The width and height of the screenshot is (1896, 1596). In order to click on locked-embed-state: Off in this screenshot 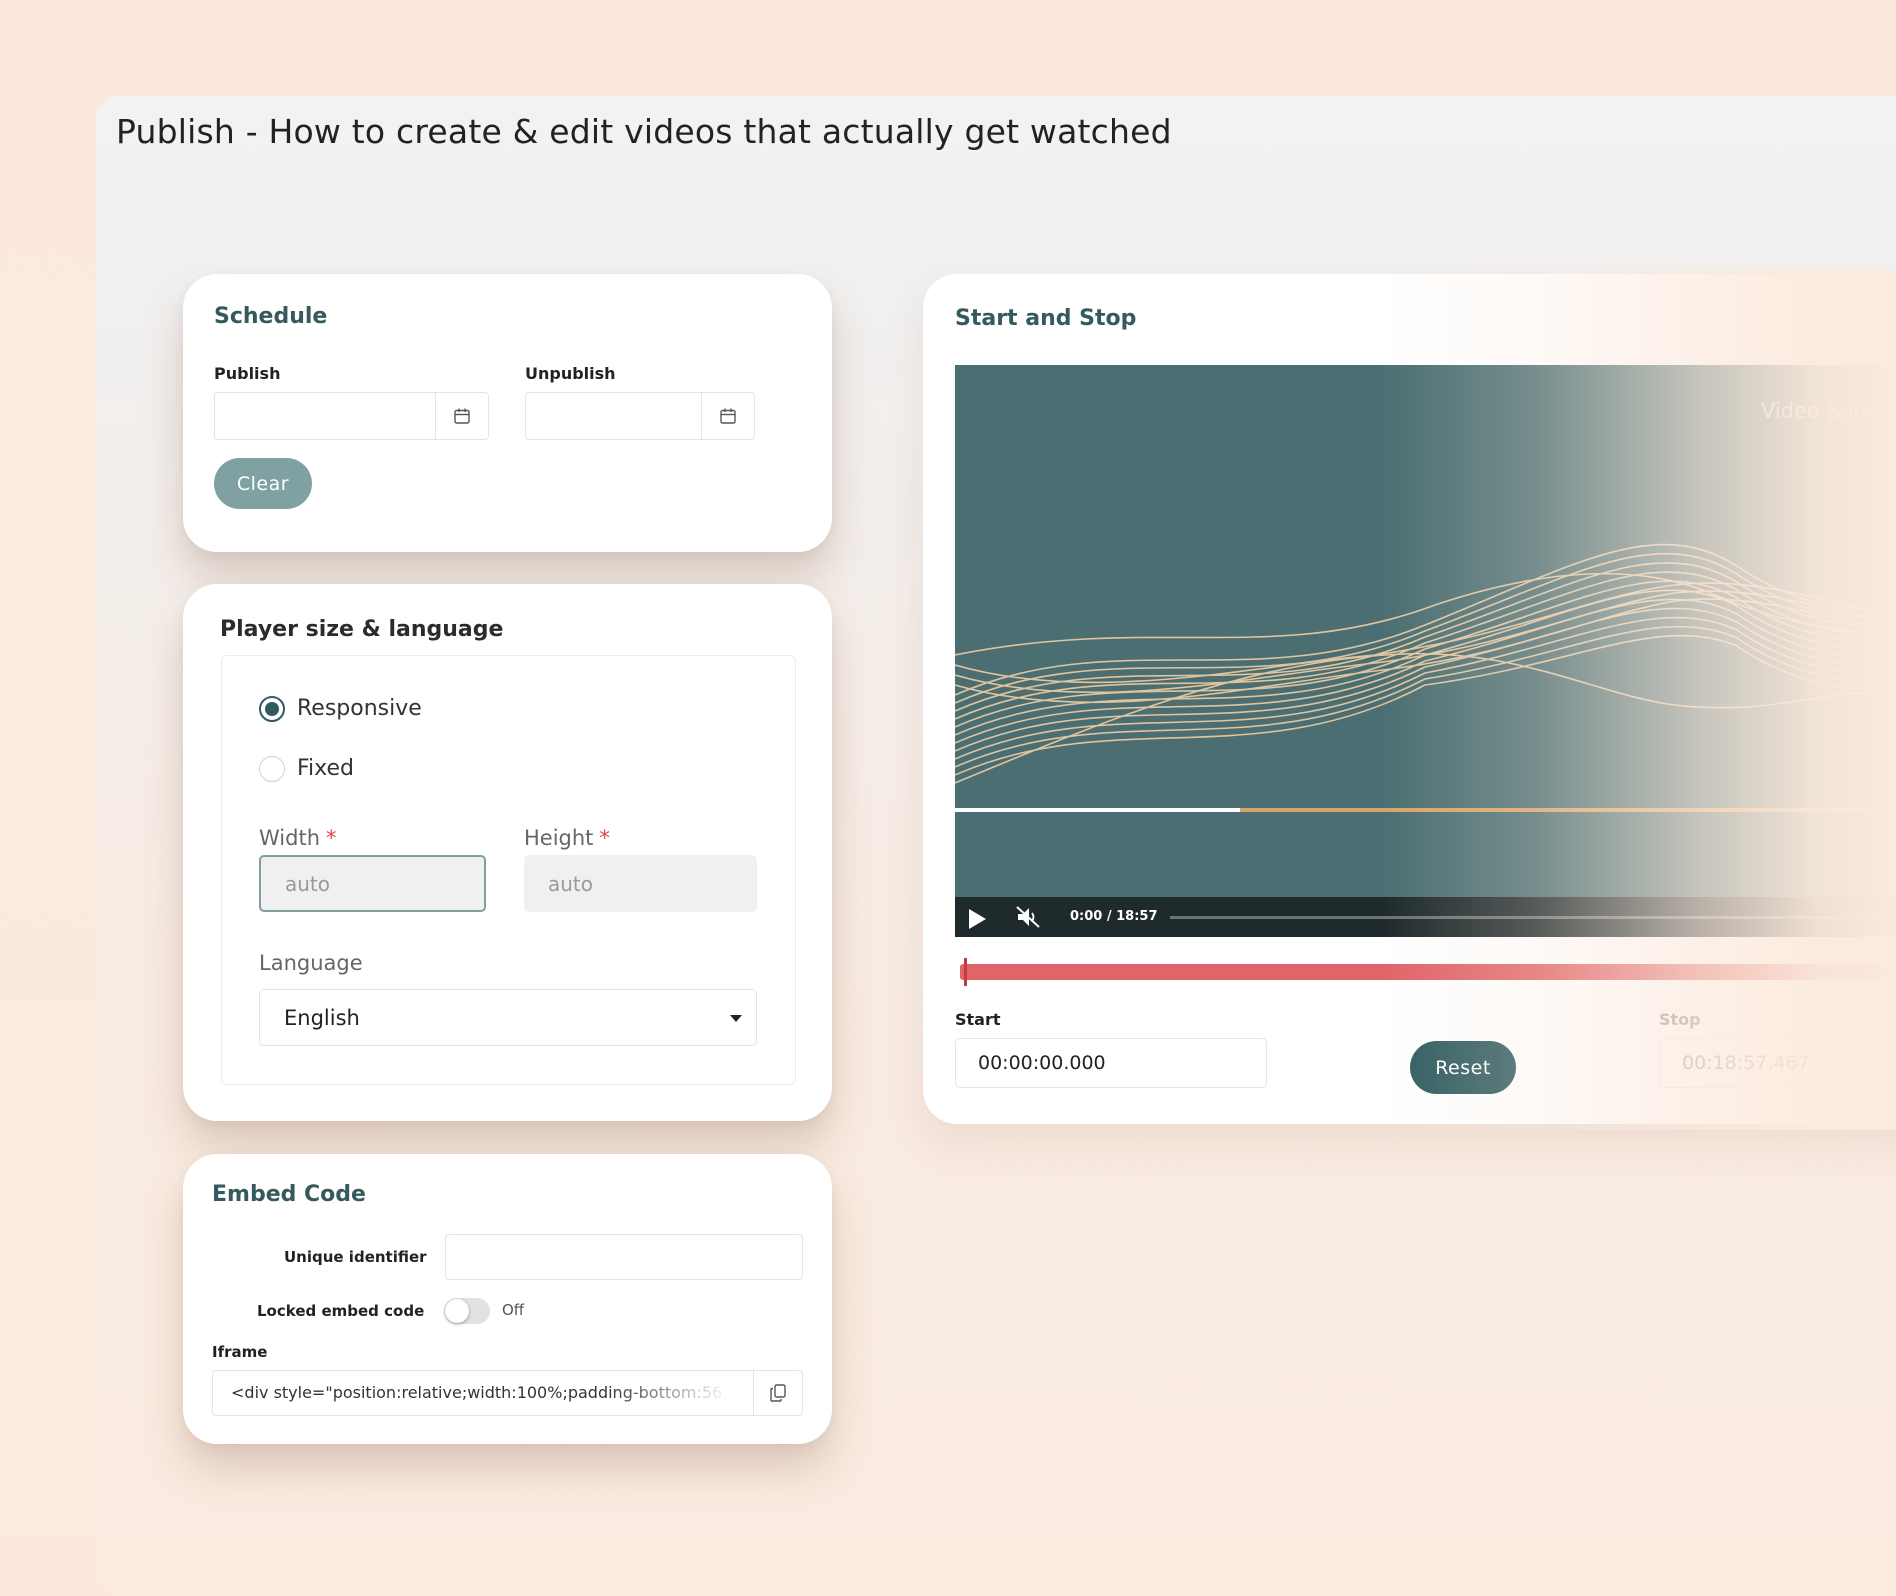, I will do `click(513, 1310)`.